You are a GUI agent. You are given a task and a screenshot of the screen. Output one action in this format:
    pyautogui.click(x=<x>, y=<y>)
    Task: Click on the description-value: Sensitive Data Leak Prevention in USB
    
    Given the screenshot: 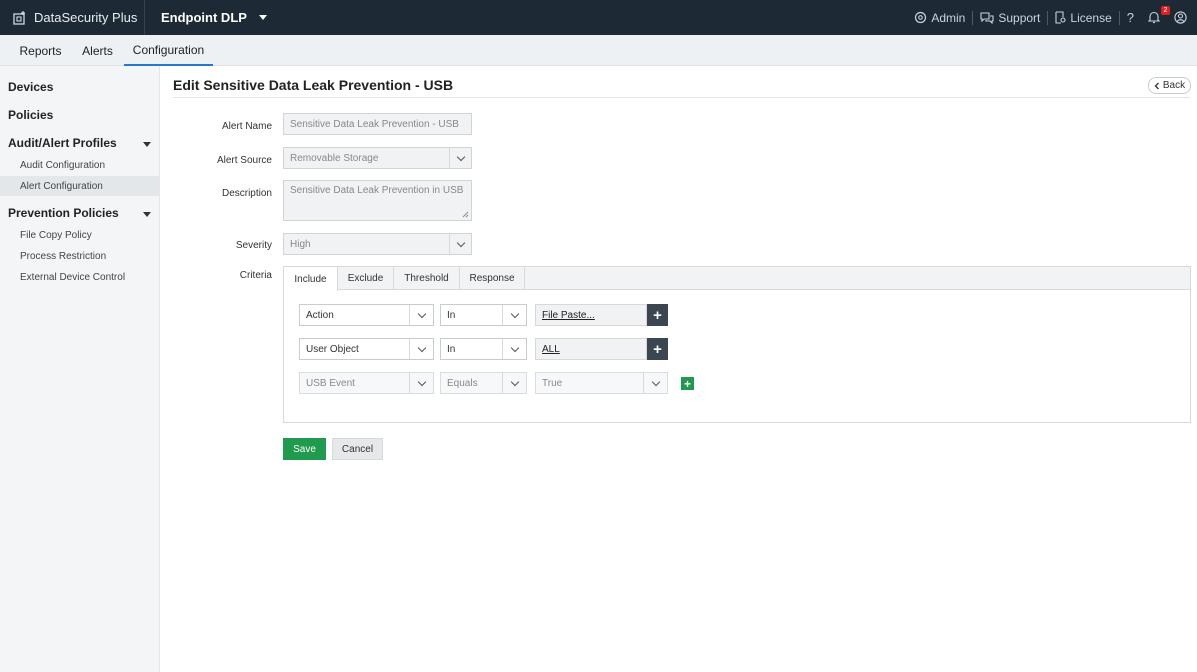 What is the action you would take?
    pyautogui.click(x=377, y=190)
    